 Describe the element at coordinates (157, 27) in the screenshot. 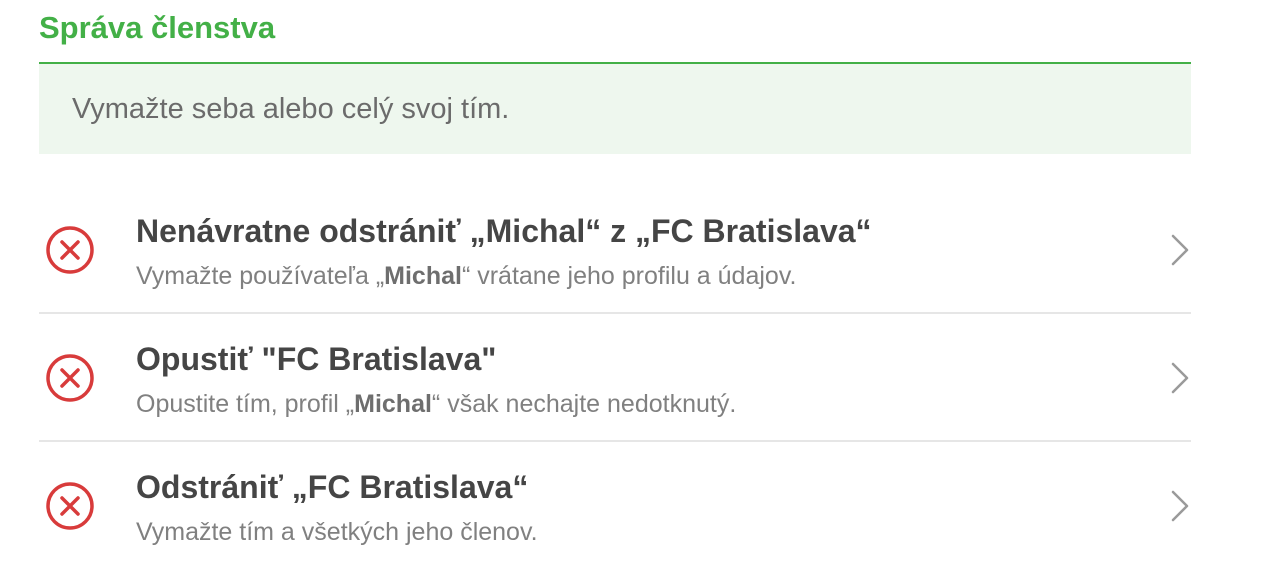

I see `section-title: Správa členstva` at that location.